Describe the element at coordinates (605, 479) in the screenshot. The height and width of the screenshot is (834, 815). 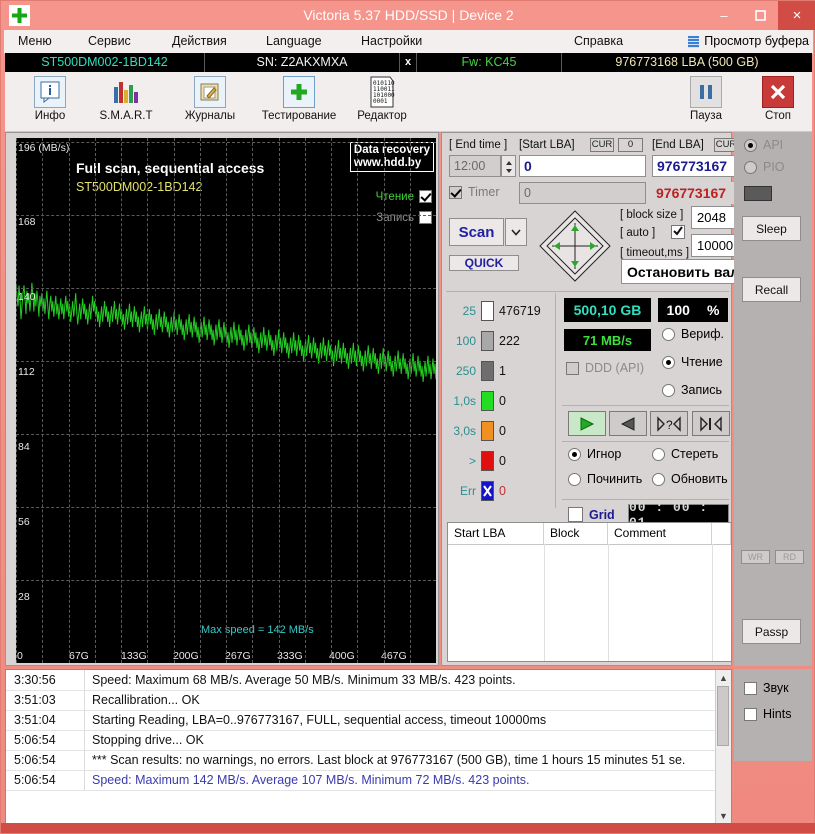
I see `action-repair-radio: Починить` at that location.